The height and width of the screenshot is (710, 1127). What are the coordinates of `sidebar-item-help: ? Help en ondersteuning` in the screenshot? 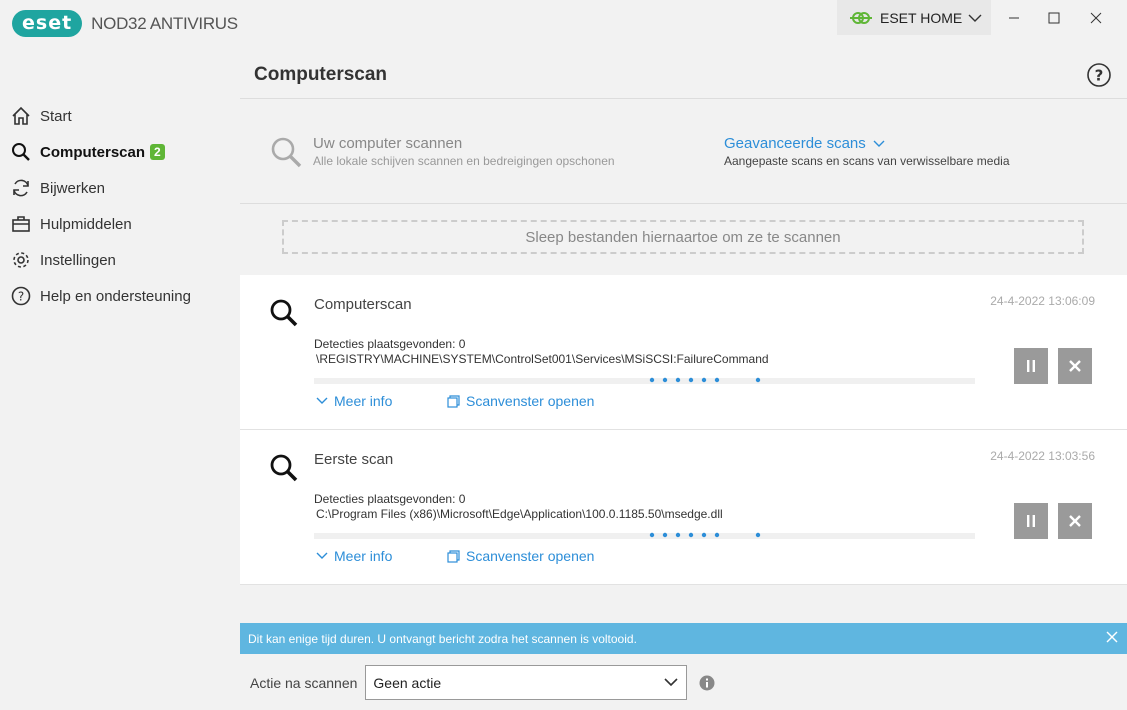 It's located at (120, 296).